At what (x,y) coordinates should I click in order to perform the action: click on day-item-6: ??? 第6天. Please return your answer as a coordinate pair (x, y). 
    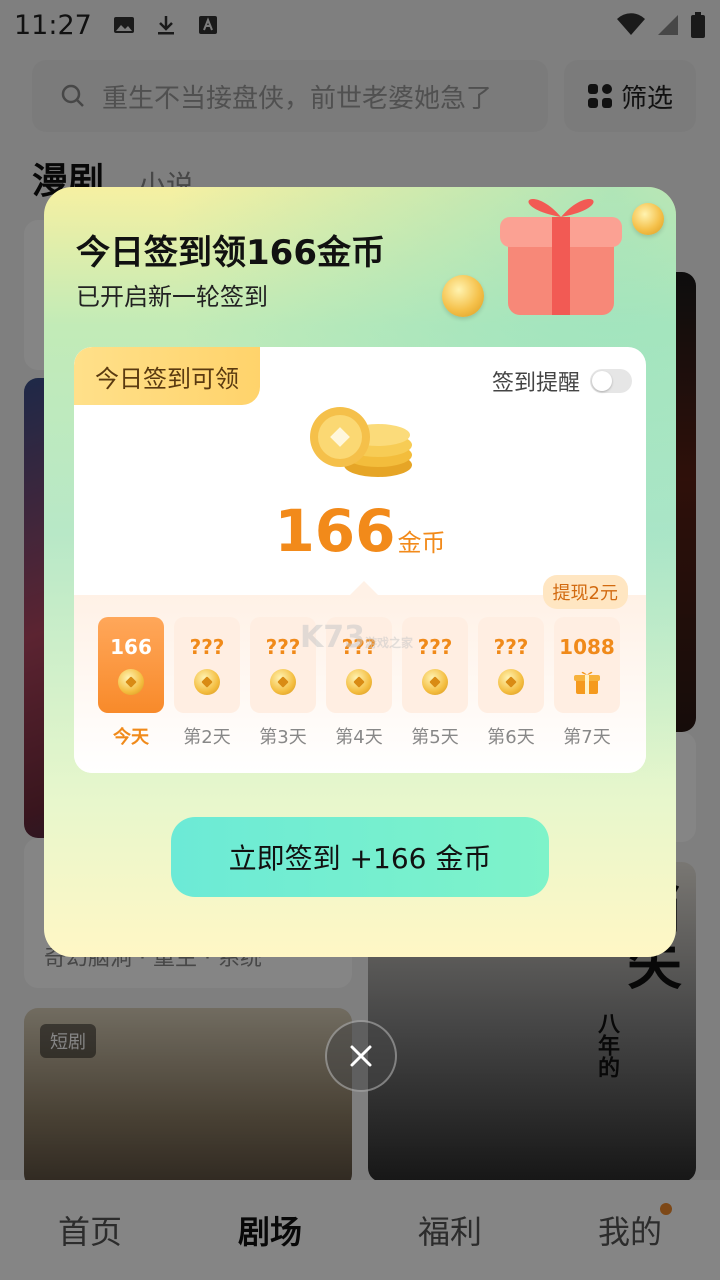
    Looking at the image, I should click on (511, 683).